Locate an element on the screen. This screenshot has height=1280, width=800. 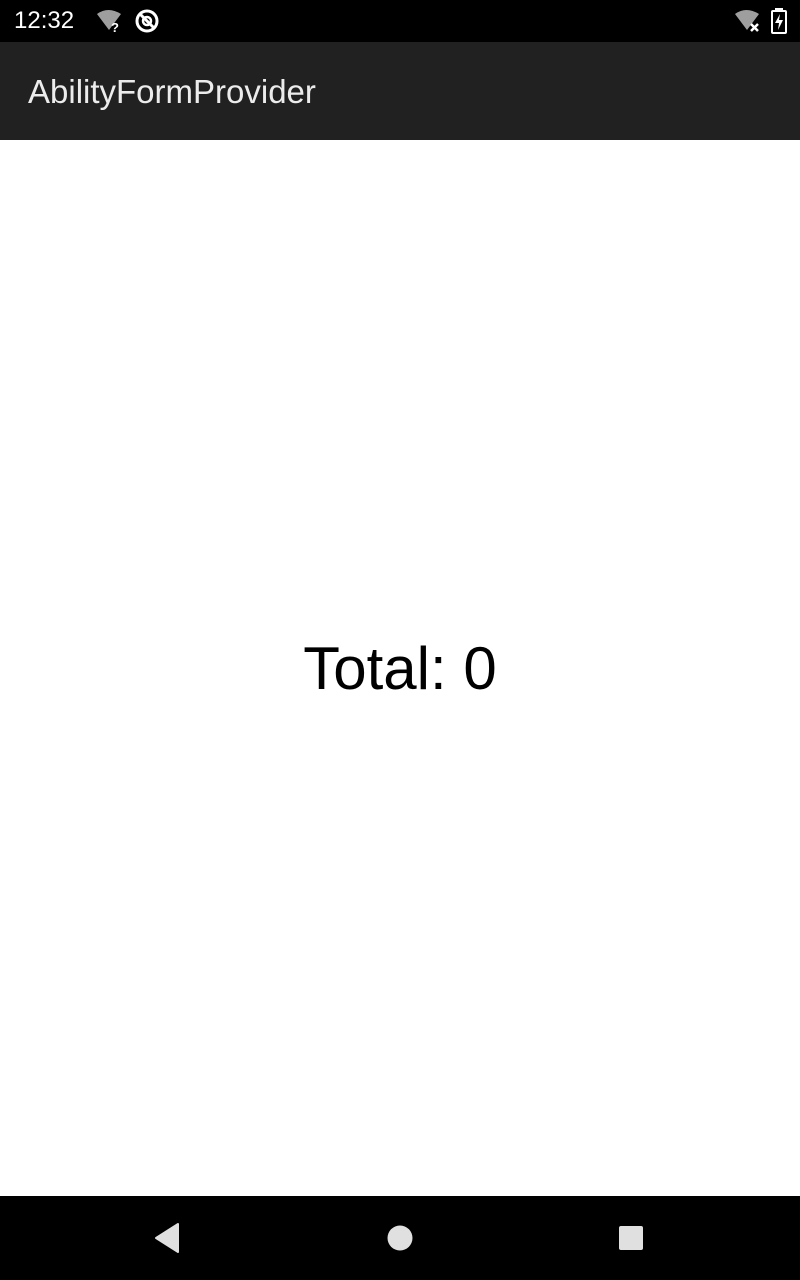
battery-charging-icon is located at coordinates (779, 21).